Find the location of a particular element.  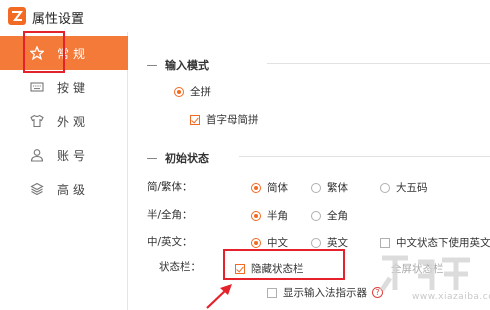

radio-big5: 大五码 is located at coordinates (404, 187).